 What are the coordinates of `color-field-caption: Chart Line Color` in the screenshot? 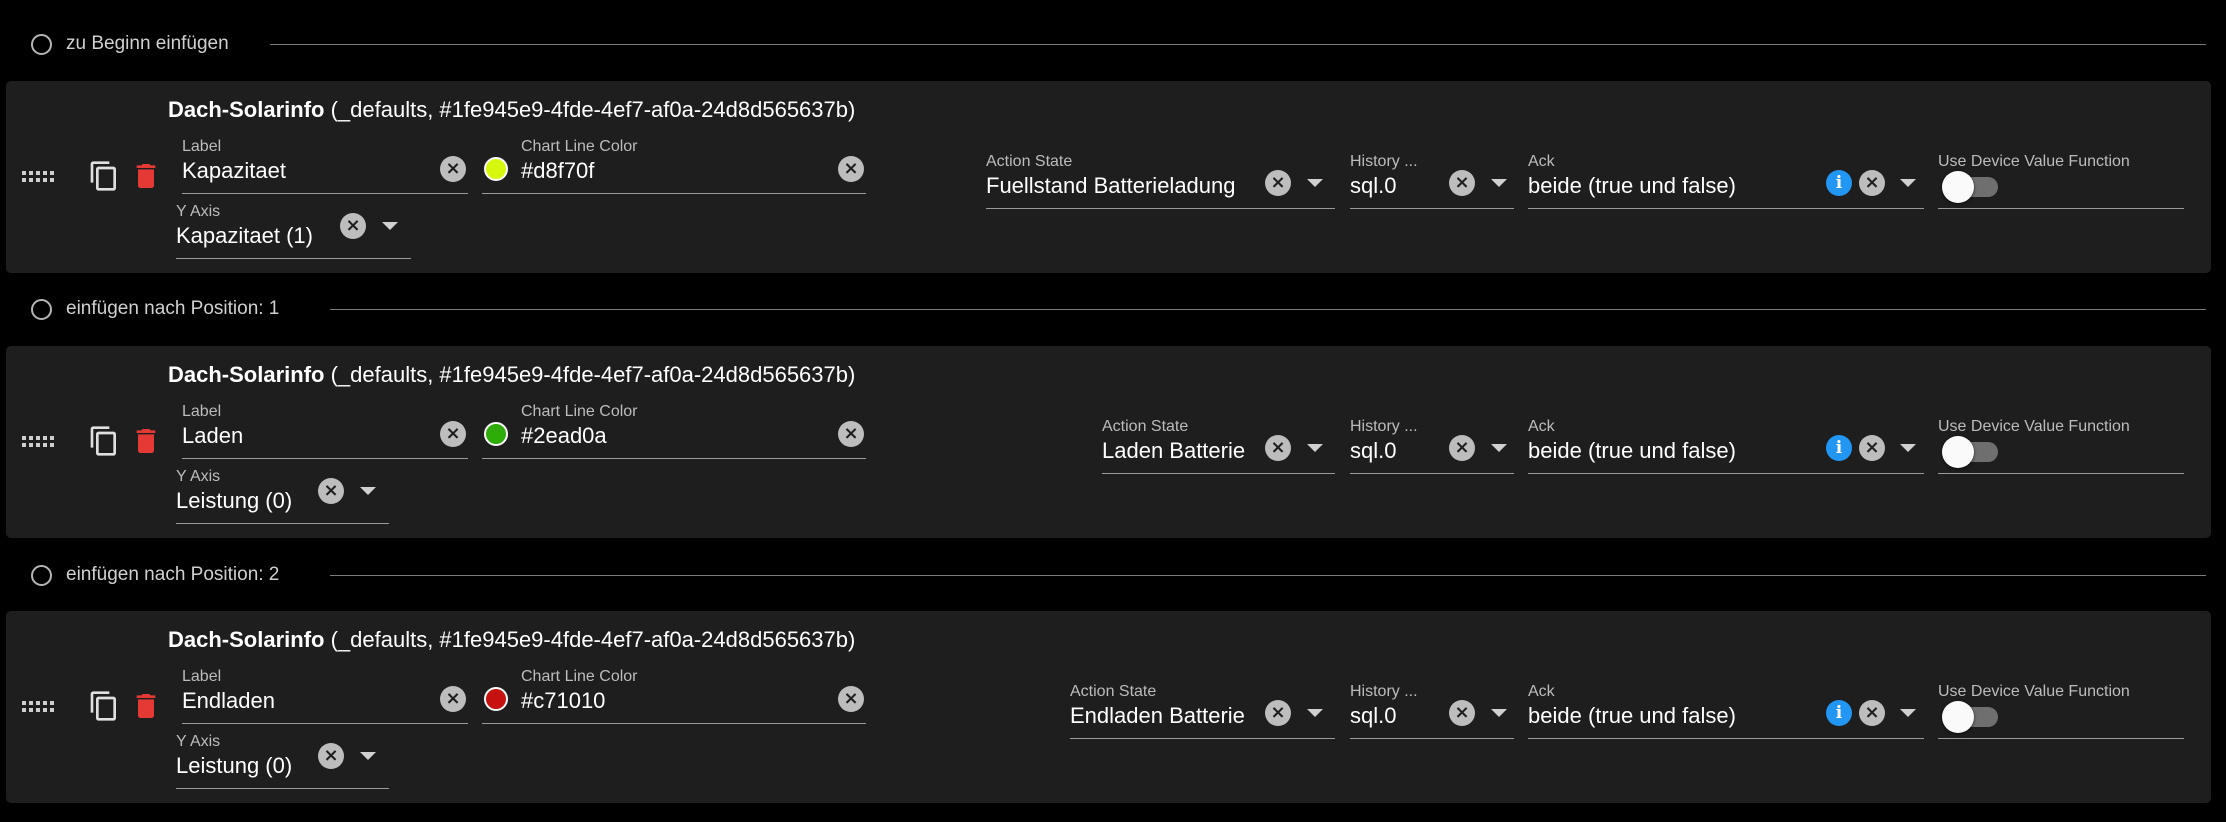 It's located at (579, 411).